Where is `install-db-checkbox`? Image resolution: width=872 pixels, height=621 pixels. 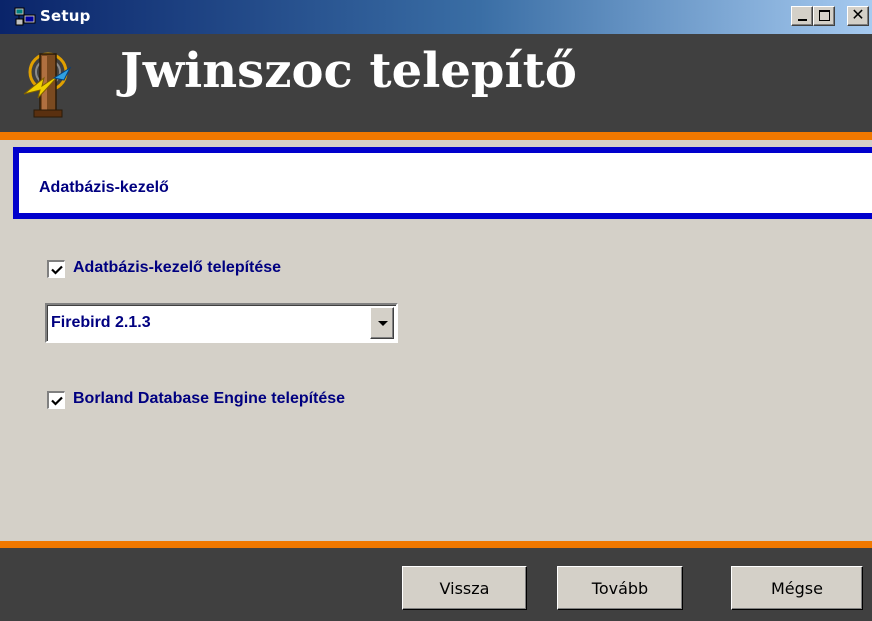
install-db-checkbox is located at coordinates (56, 269).